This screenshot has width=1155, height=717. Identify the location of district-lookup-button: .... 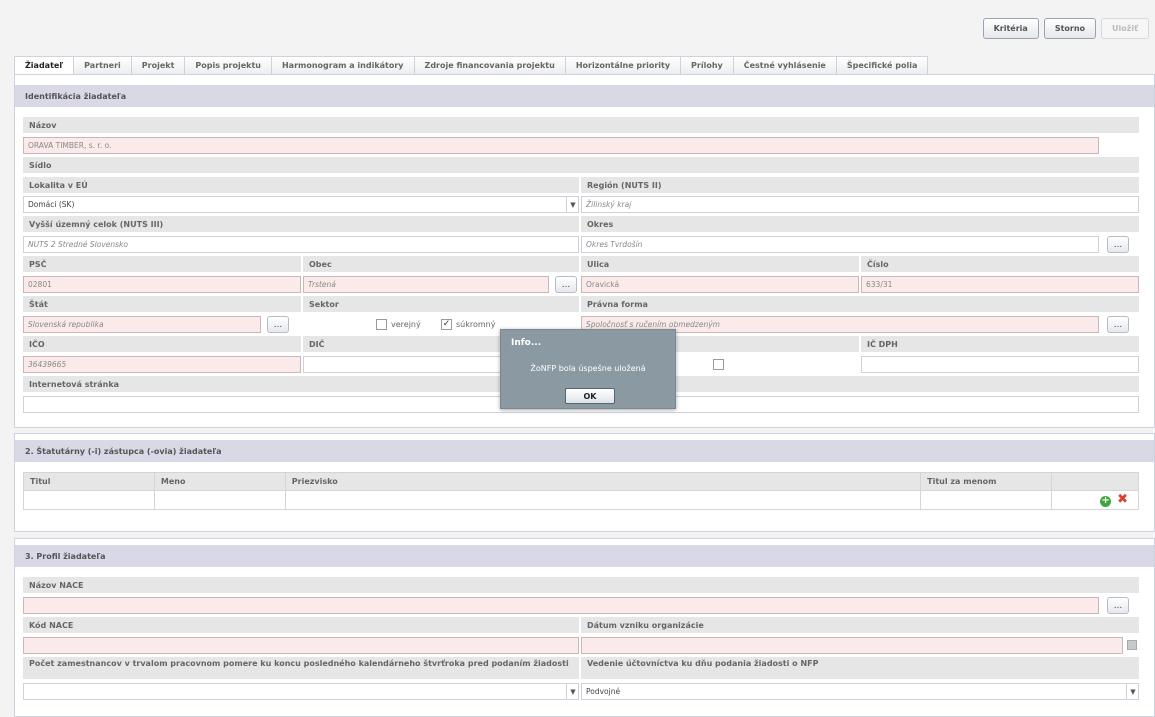
(1118, 244).